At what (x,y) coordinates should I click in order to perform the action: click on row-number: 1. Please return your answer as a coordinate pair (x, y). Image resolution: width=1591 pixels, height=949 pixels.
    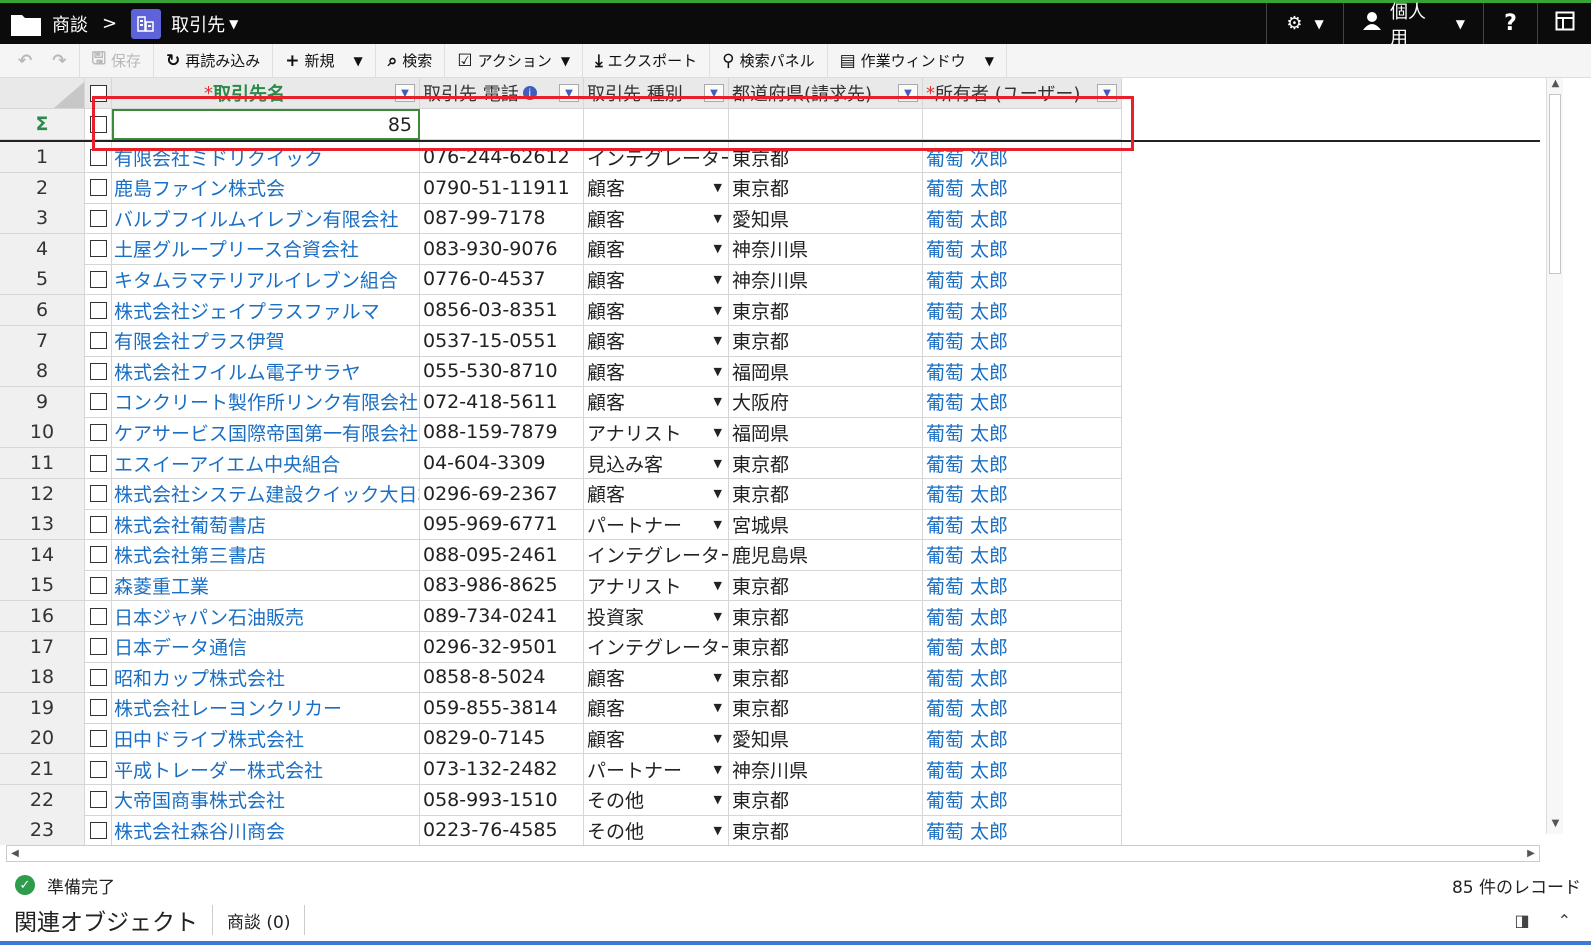
    Looking at the image, I should click on (42, 157).